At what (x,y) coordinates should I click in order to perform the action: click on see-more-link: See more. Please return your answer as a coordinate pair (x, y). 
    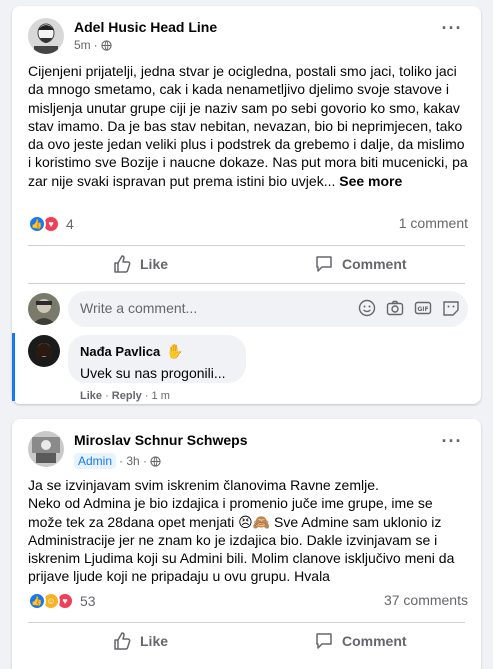
    Looking at the image, I should click on (370, 181).